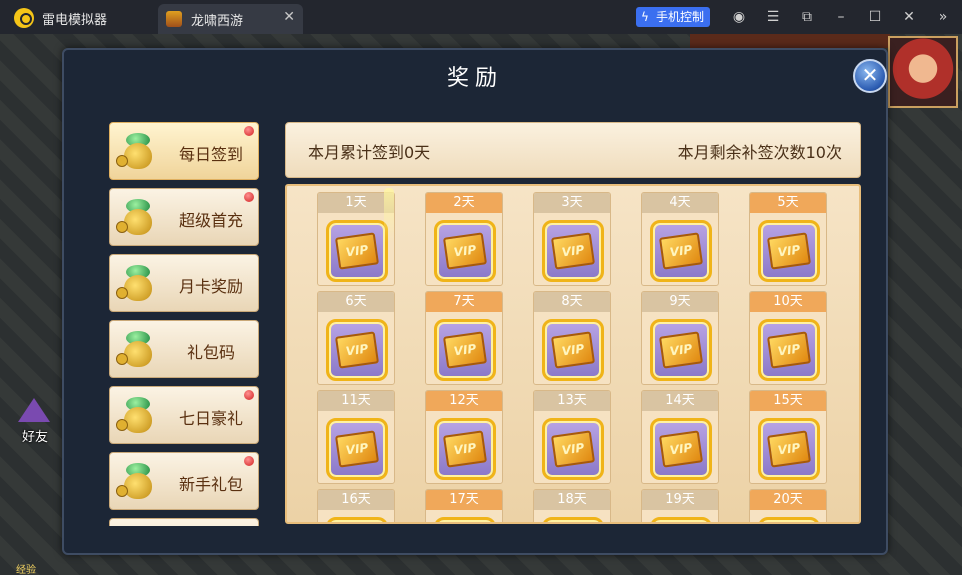 The width and height of the screenshot is (962, 575). I want to click on menu-item: 礼包码, so click(184, 349).